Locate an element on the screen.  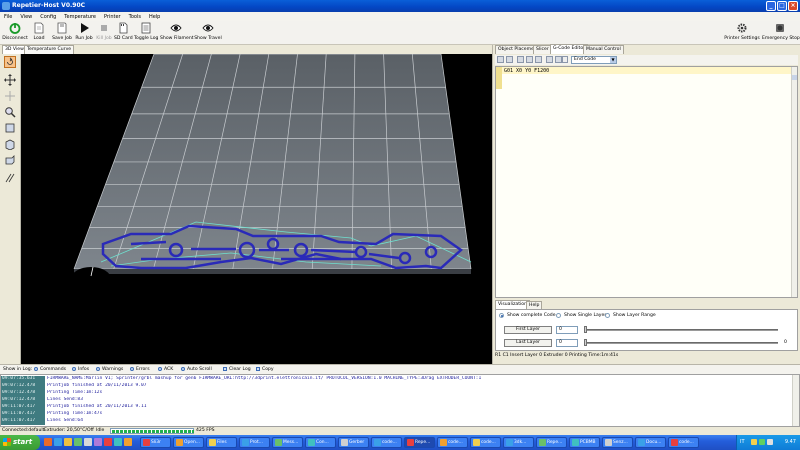
last-layer-slider is located at coordinates (682, 343).